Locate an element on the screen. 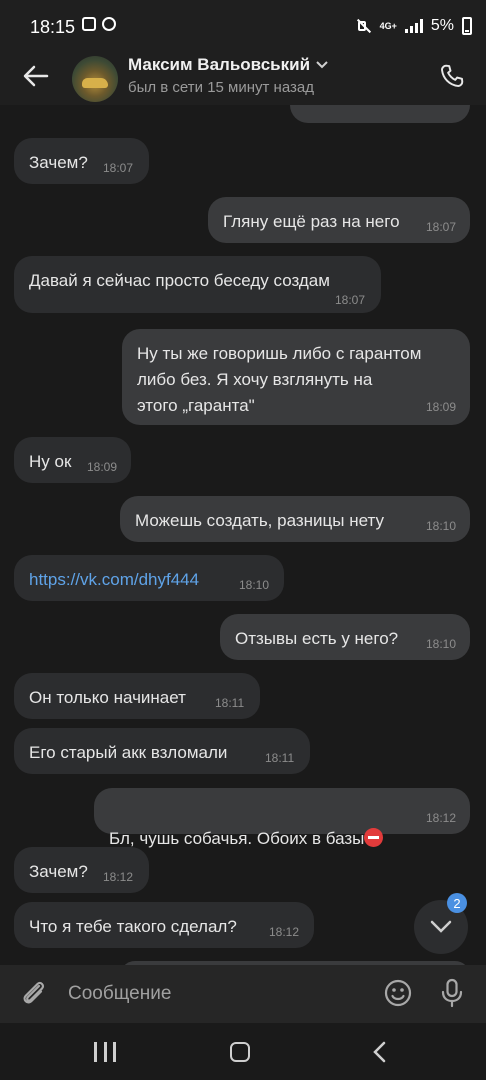 This screenshot has width=486, height=1080. message-text: Ну ок is located at coordinates (50, 461).